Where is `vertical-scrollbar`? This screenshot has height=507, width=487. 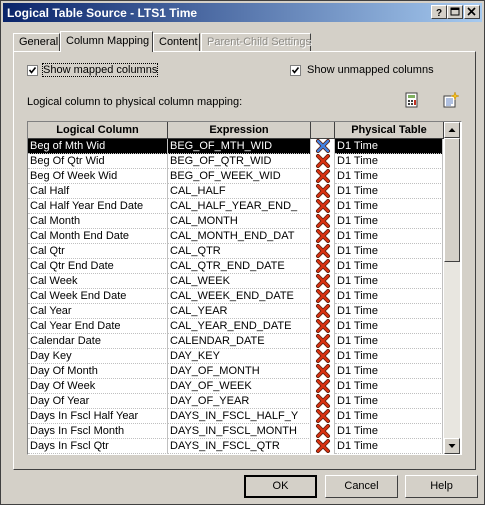
vertical-scrollbar is located at coordinates (452, 288).